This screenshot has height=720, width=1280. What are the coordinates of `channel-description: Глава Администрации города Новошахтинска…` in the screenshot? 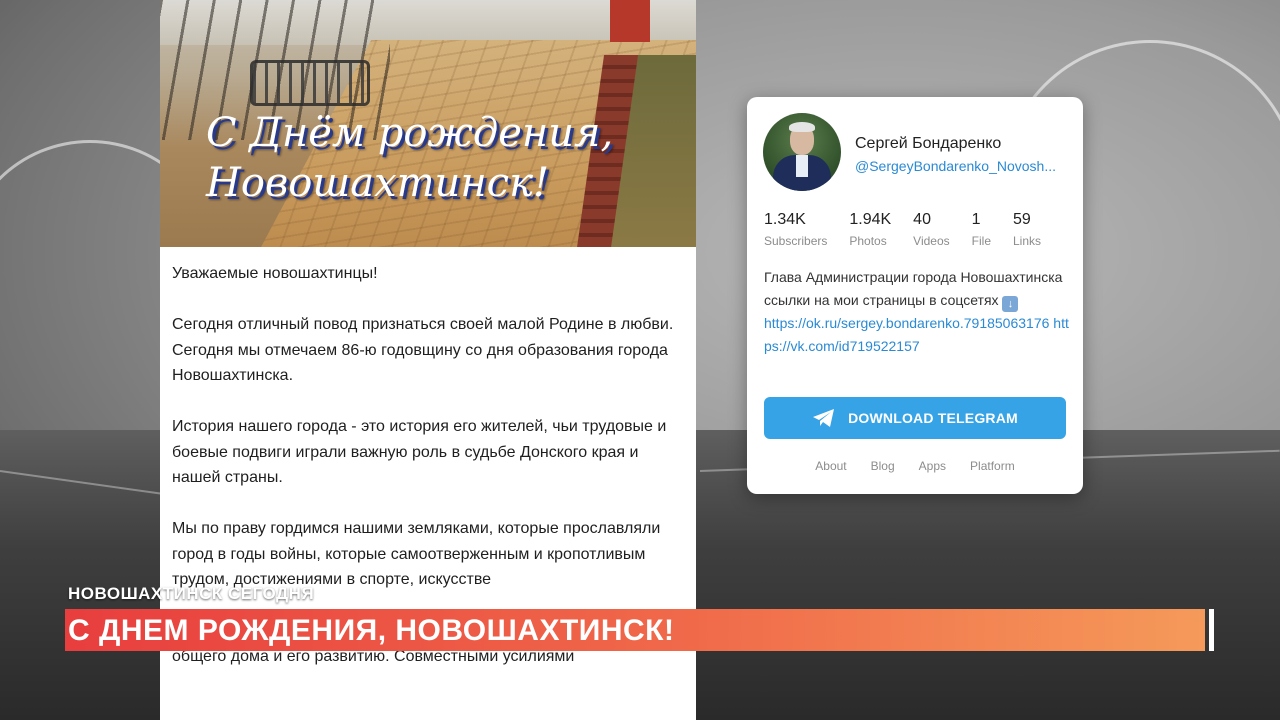 It's located at (916, 311).